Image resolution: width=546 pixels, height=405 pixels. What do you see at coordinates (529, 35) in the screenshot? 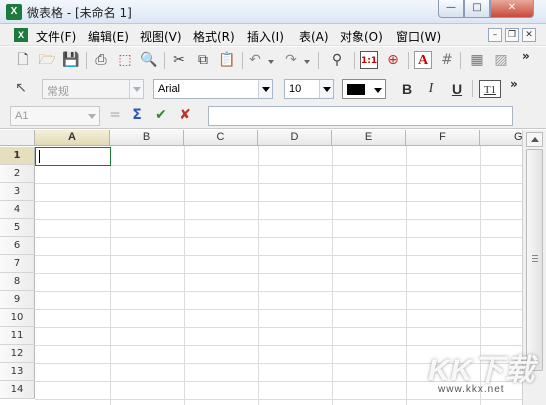
I see `doc-close-button: ✕` at bounding box center [529, 35].